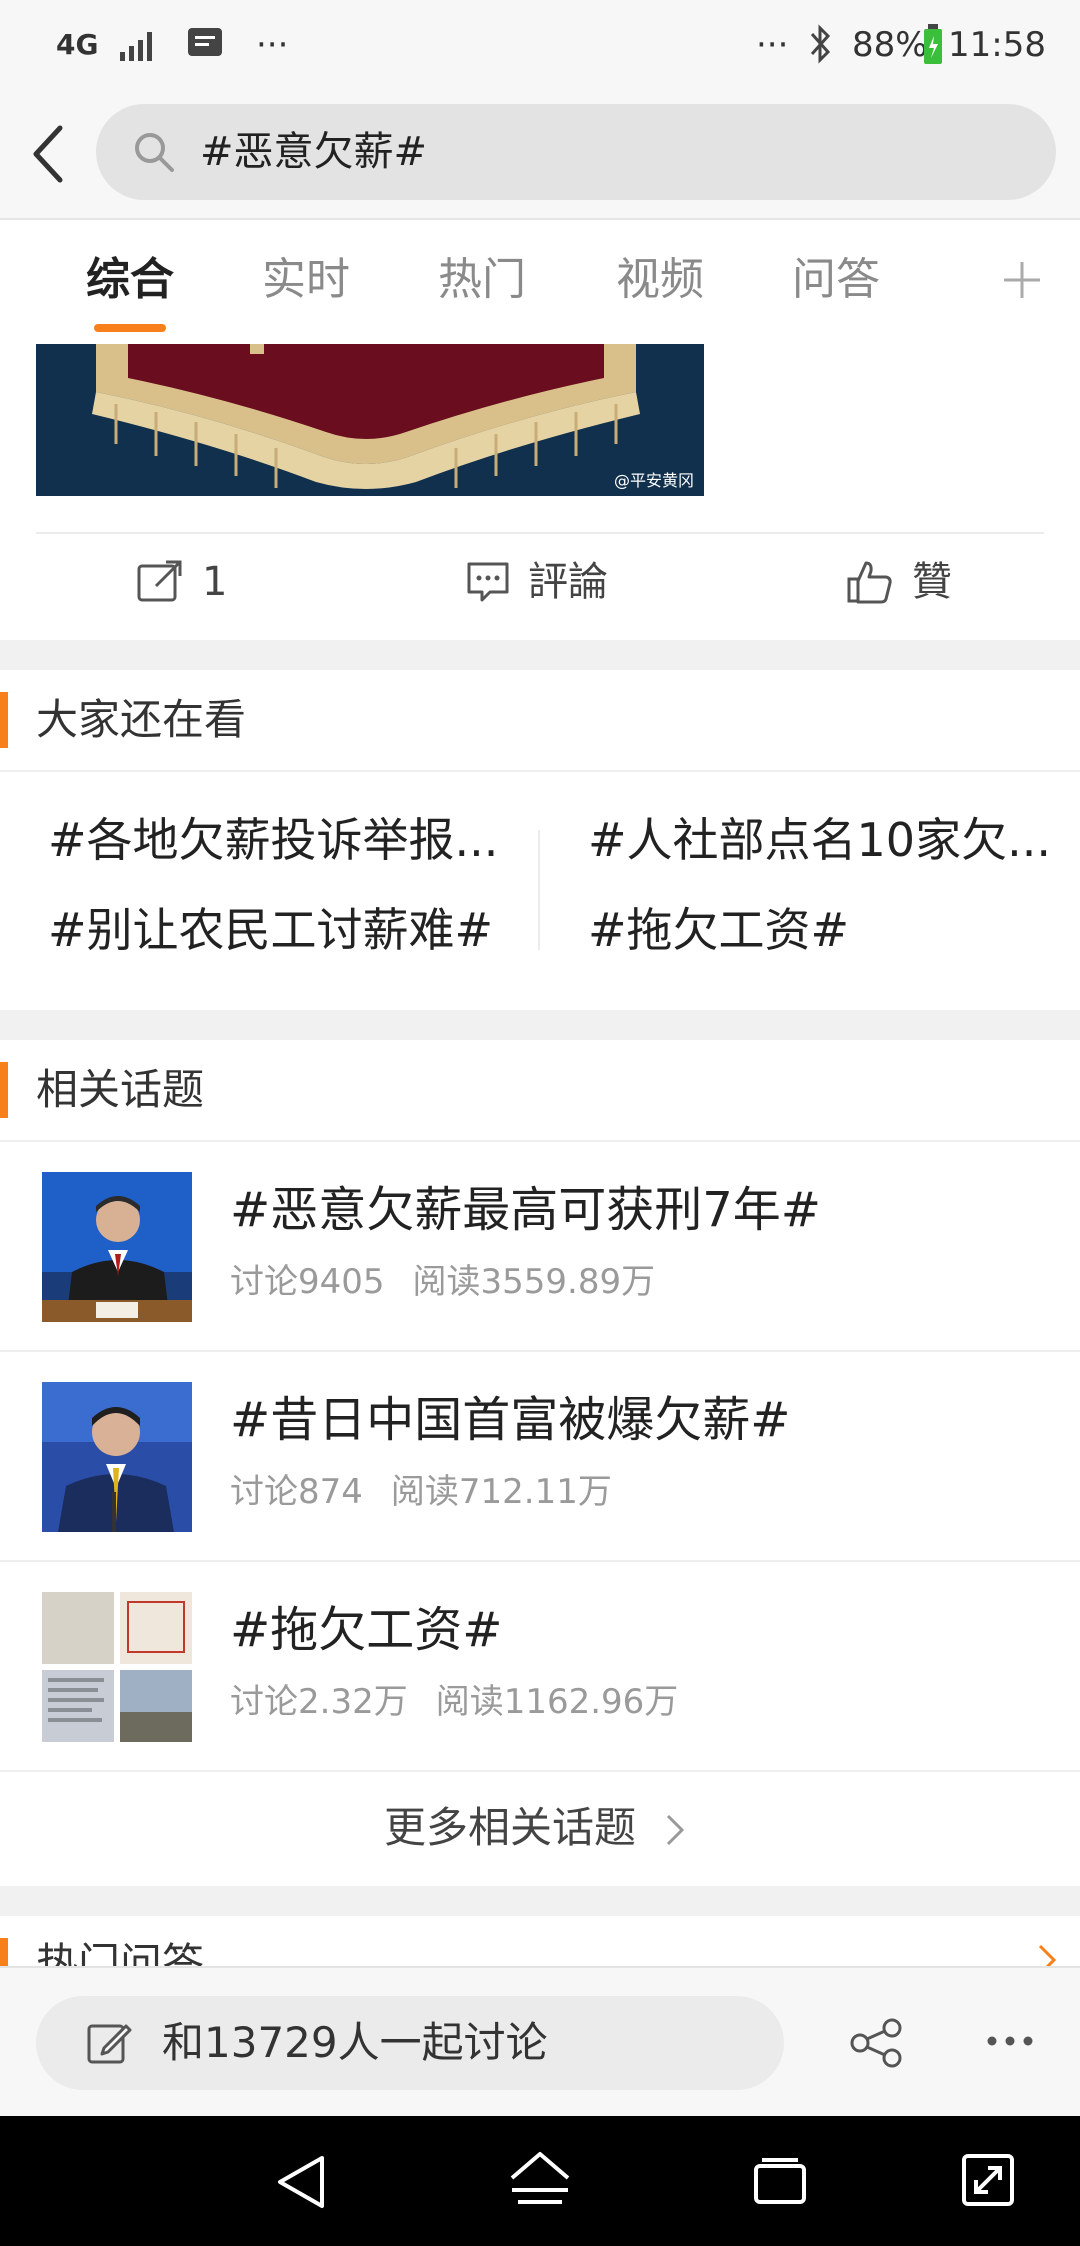  Describe the element at coordinates (772, 45) in the screenshot. I see `status-more-right: ···` at that location.